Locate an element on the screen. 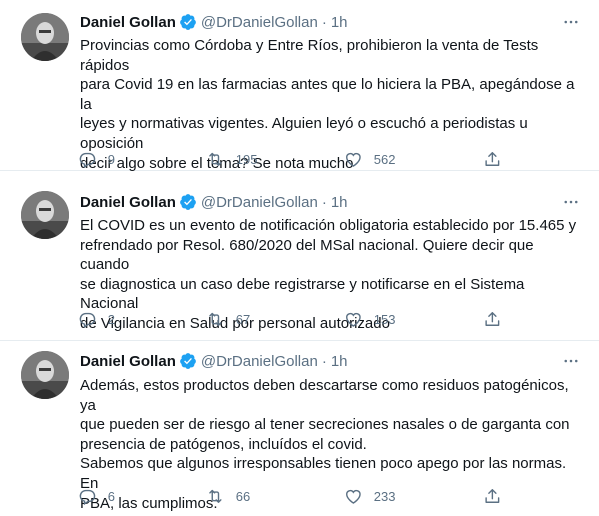 The width and height of the screenshot is (599, 516). like-button: 153 is located at coordinates (369, 319).